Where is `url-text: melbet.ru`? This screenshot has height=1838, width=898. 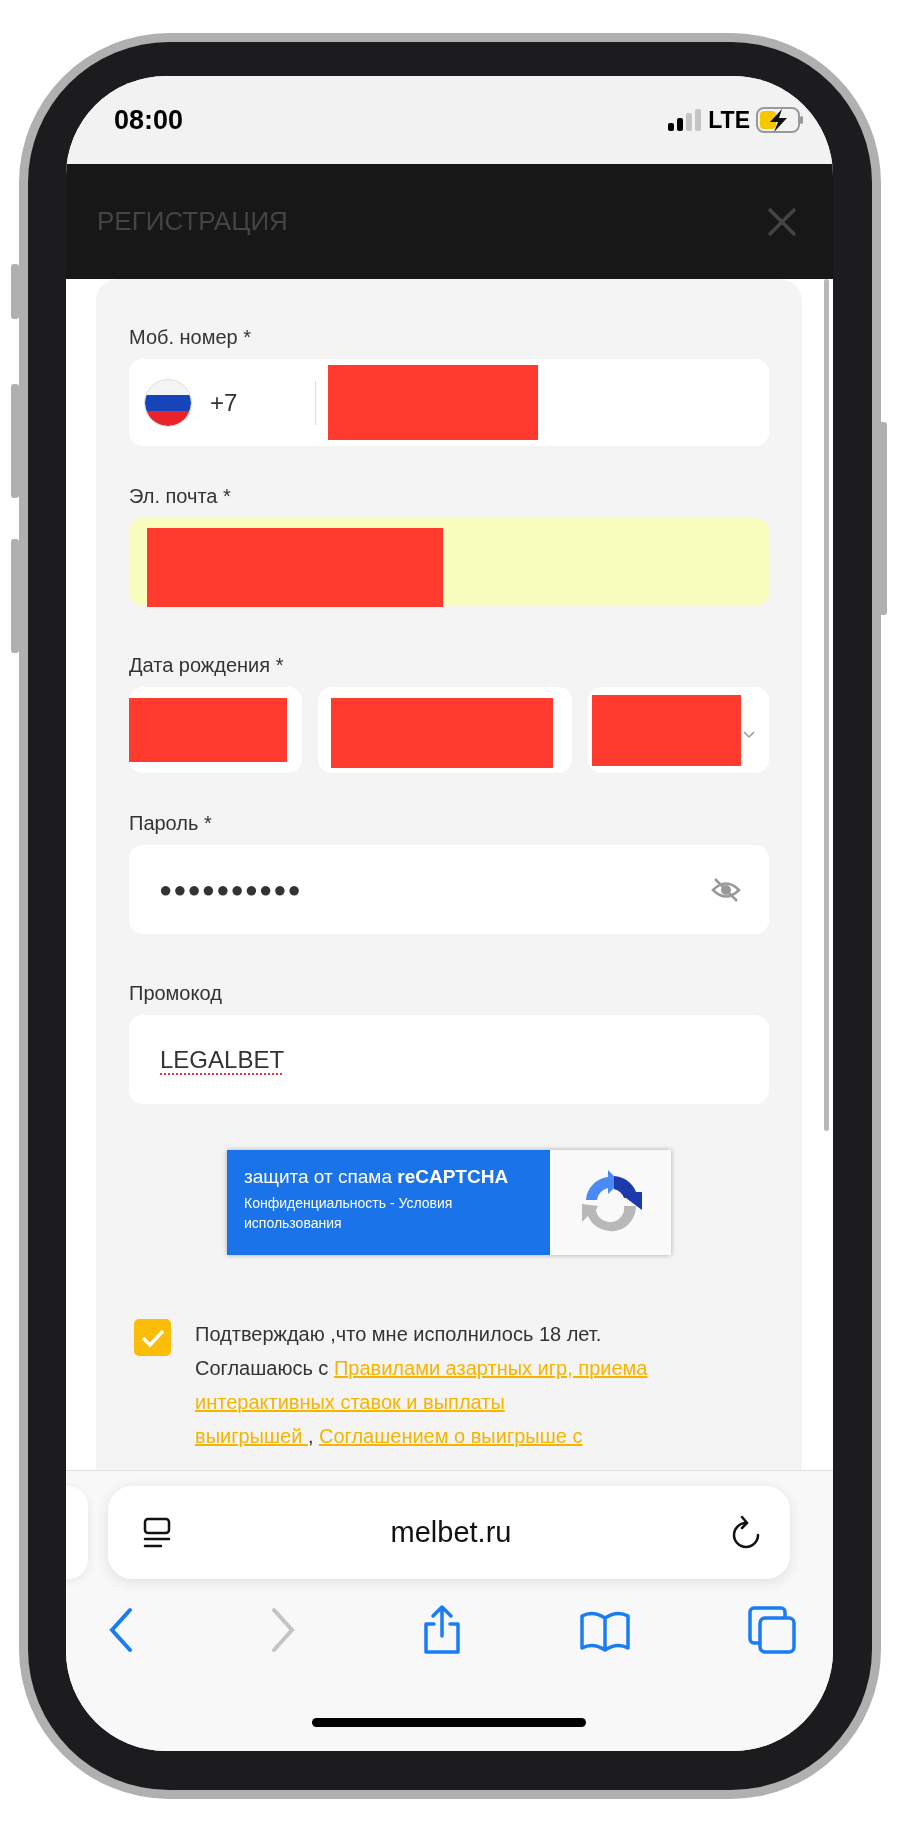
url-text: melbet.ru is located at coordinates (451, 1532).